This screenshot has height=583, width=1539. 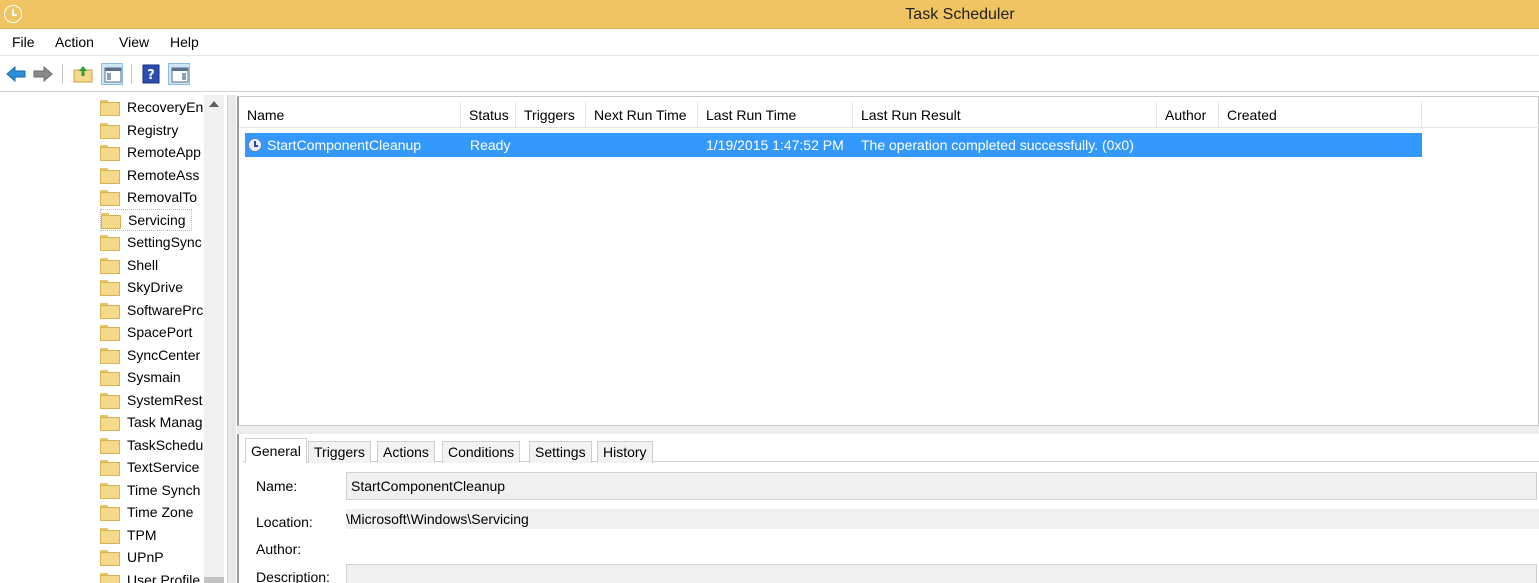 I want to click on column-header-author: Author, so click(x=1188, y=115).